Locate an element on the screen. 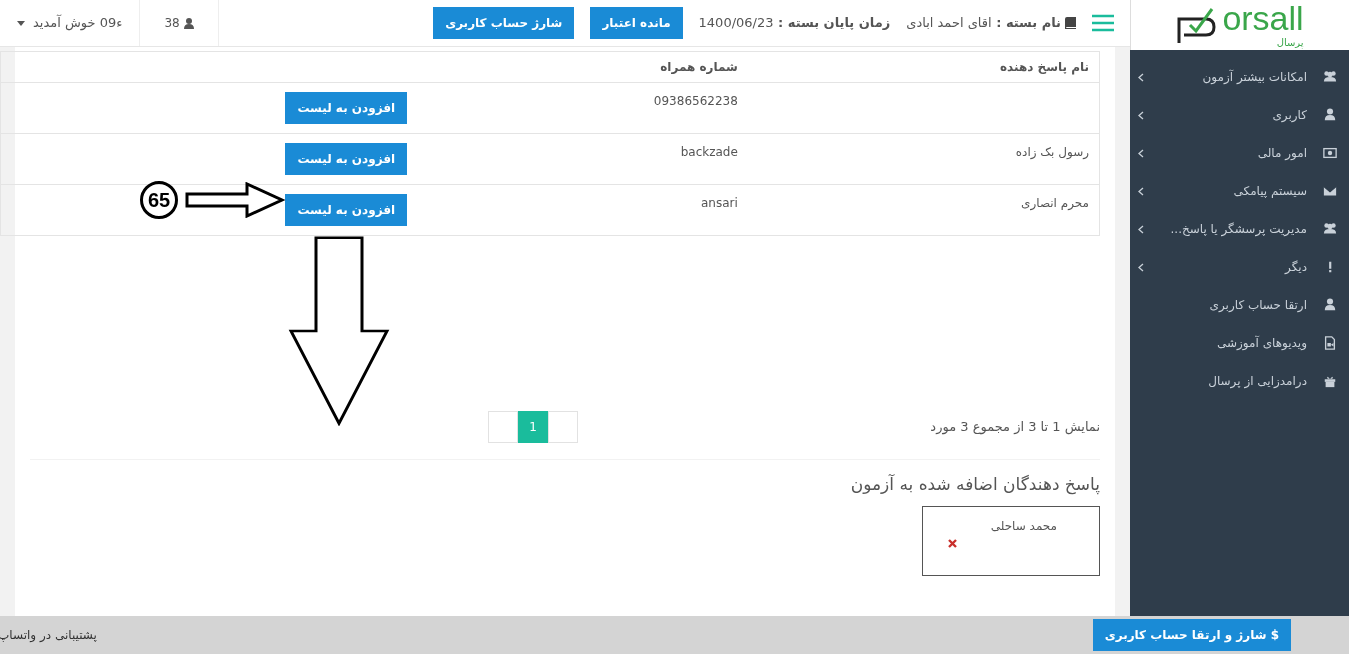  upgrade-button: $ شارژ و ارتقا حساب کاربری is located at coordinates (1191, 635).